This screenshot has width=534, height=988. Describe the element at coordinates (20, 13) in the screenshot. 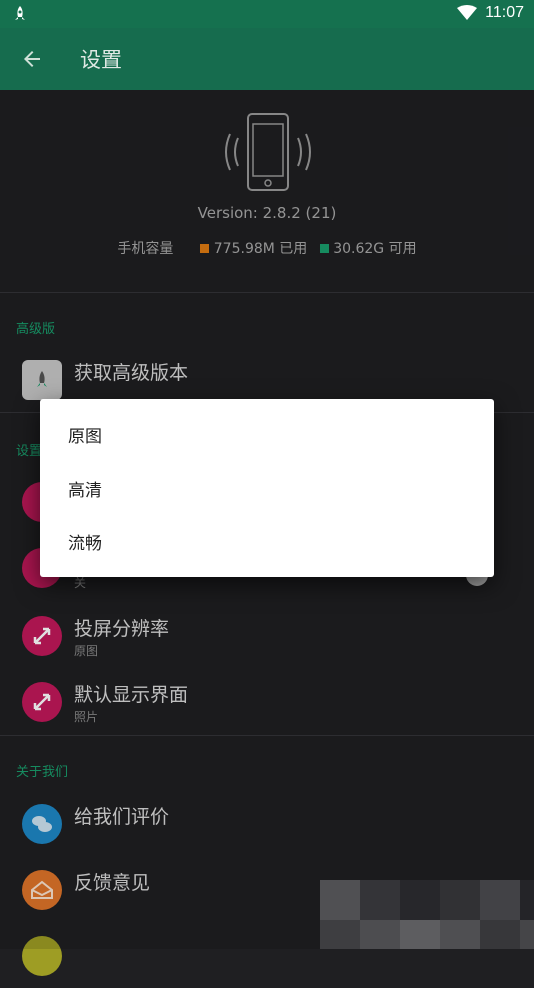

I see `rocket-notification-icon` at that location.